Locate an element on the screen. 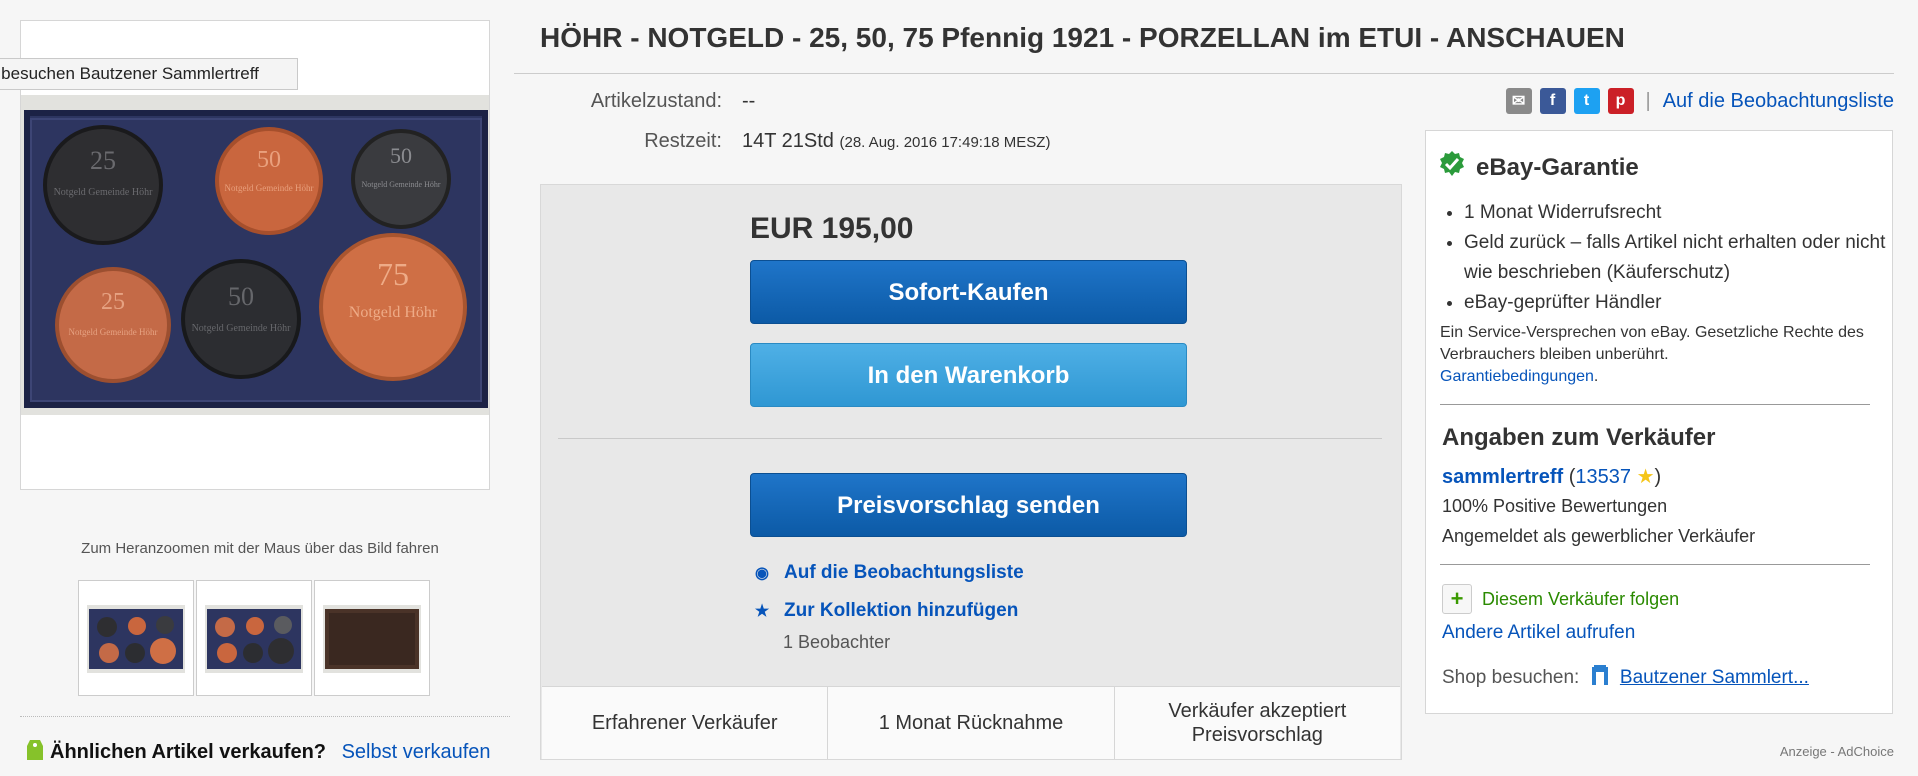 The image size is (1918, 776). seller-registration: Angemeldet als gewerblicher Verkäufer is located at coordinates (1599, 536).